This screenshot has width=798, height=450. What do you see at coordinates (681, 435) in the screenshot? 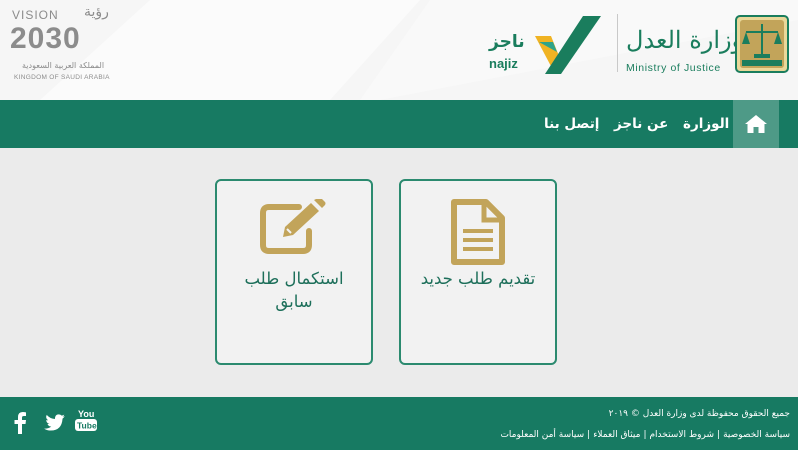
I see `terms-of-use-link: شروط الاستخدام` at bounding box center [681, 435].